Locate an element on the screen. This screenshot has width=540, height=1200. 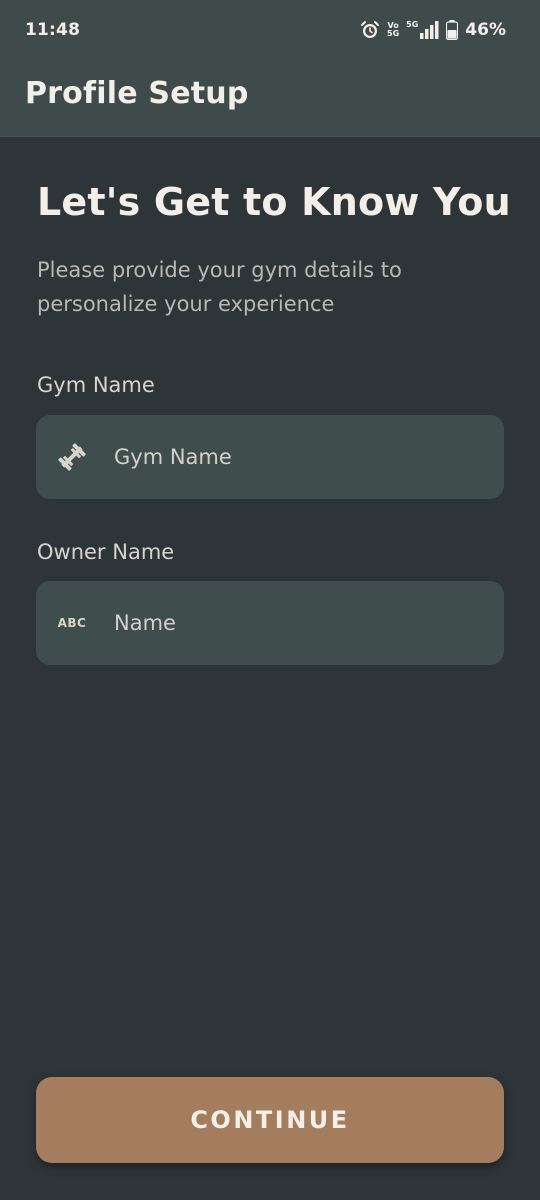
status-icons: Vo 5G 5G 46% is located at coordinates (433, 30).